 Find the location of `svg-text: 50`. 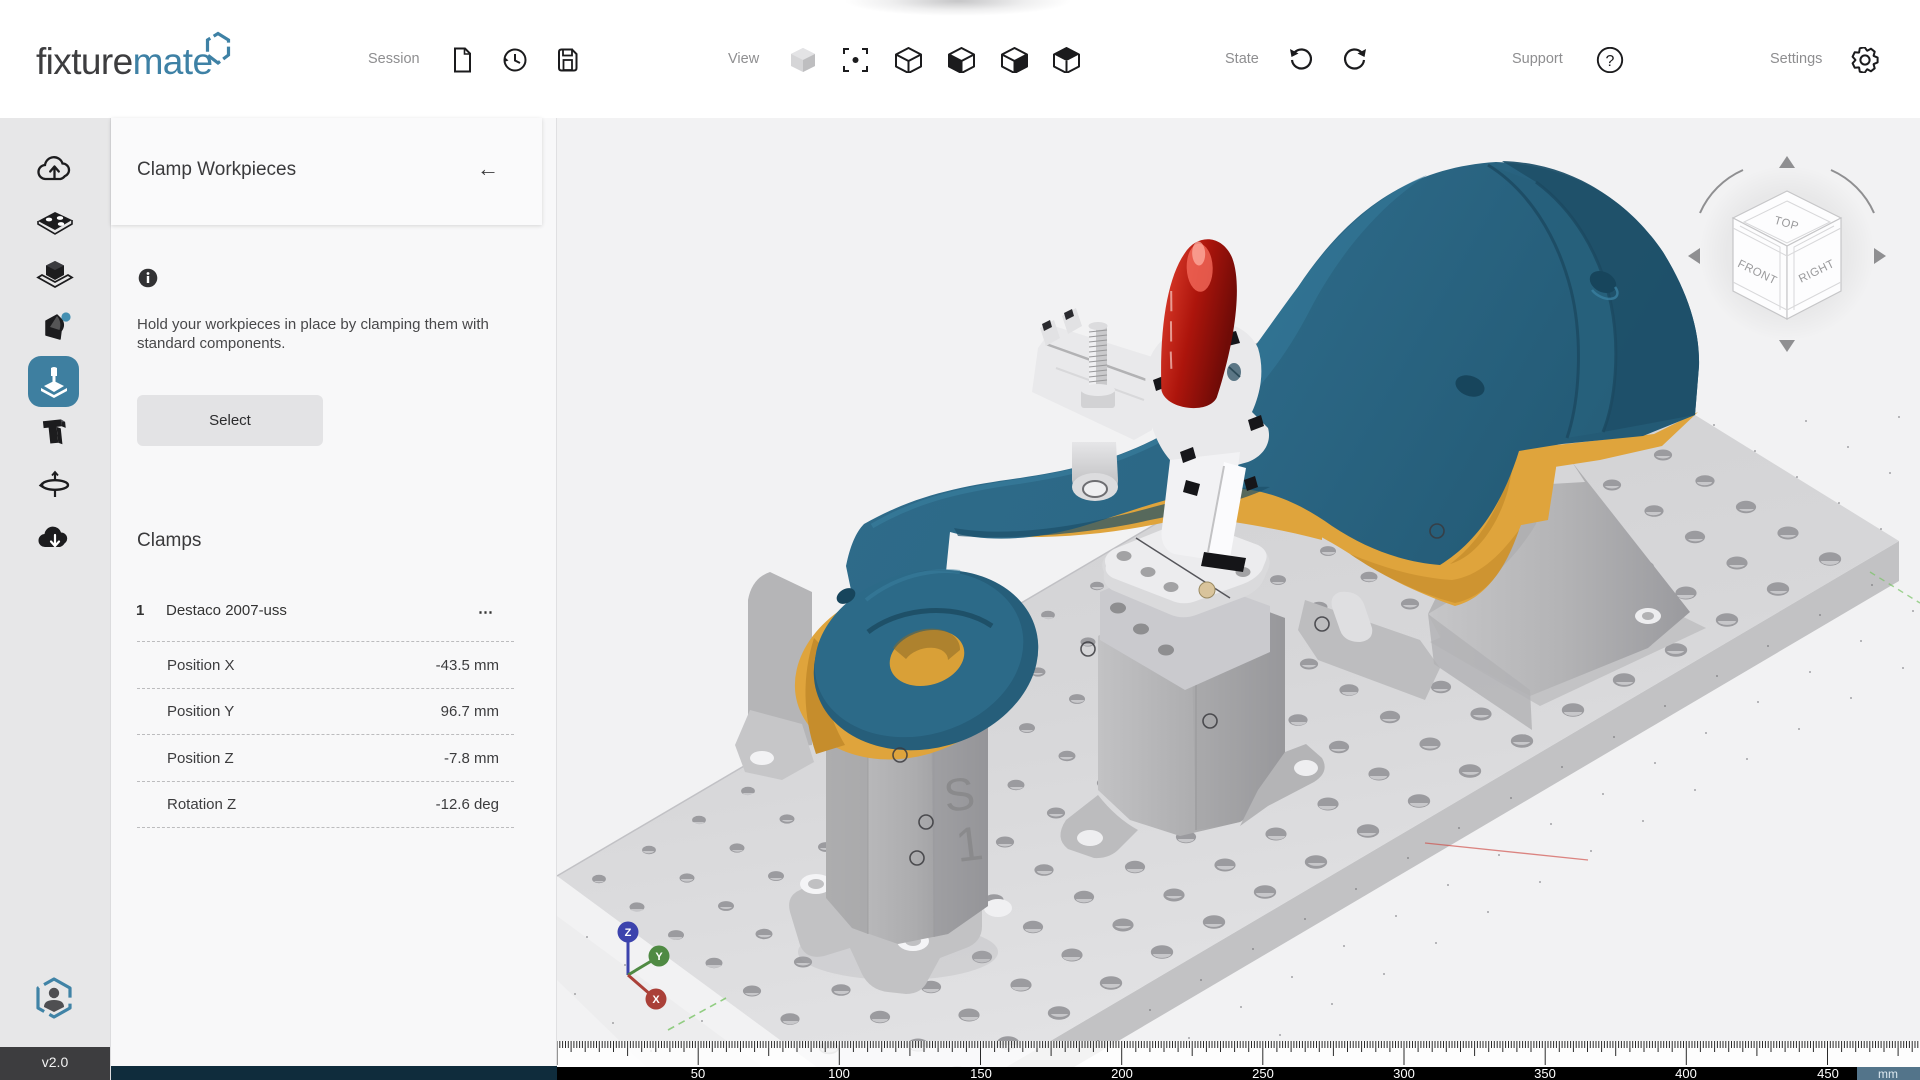

svg-text: 50 is located at coordinates (698, 1073).